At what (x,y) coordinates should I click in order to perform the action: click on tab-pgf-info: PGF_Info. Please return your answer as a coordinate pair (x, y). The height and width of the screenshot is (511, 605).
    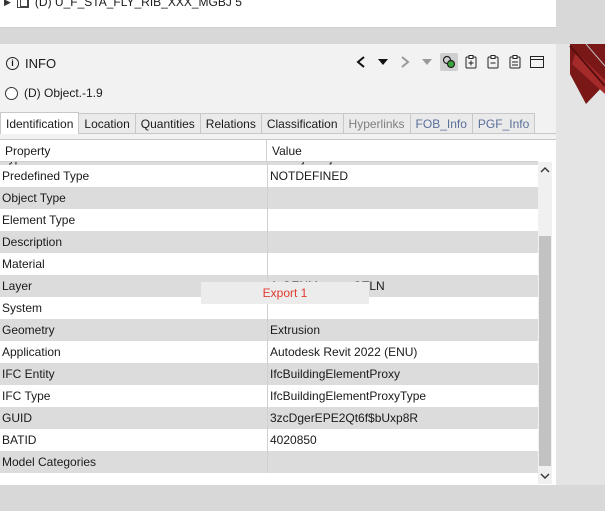
    Looking at the image, I should click on (503, 123).